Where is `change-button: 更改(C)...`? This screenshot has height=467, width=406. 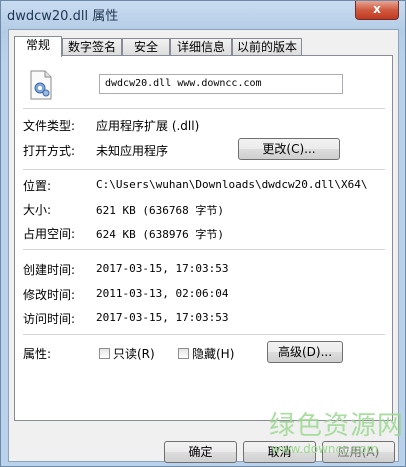
change-button: 更改(C)... is located at coordinates (289, 149).